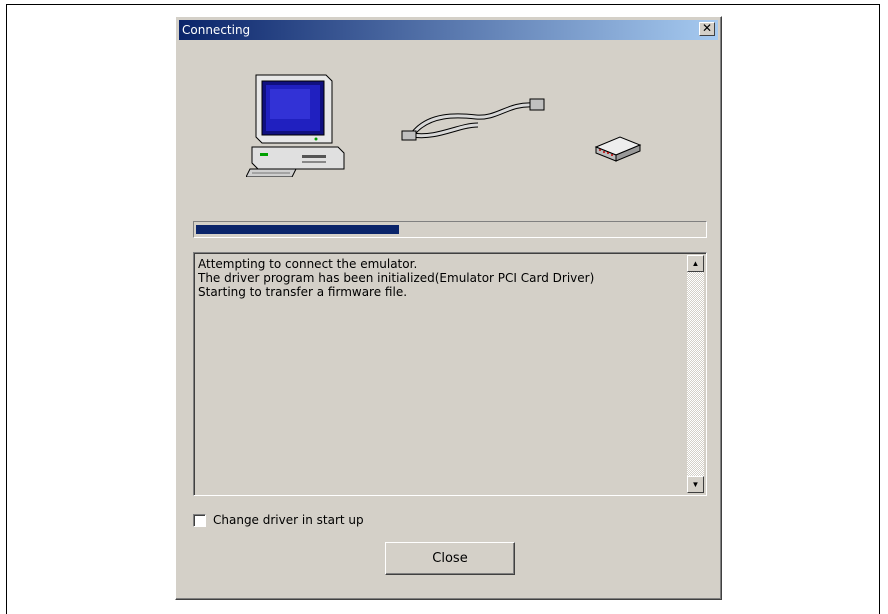  What do you see at coordinates (450, 229) in the screenshot?
I see `connection-progress-bar` at bounding box center [450, 229].